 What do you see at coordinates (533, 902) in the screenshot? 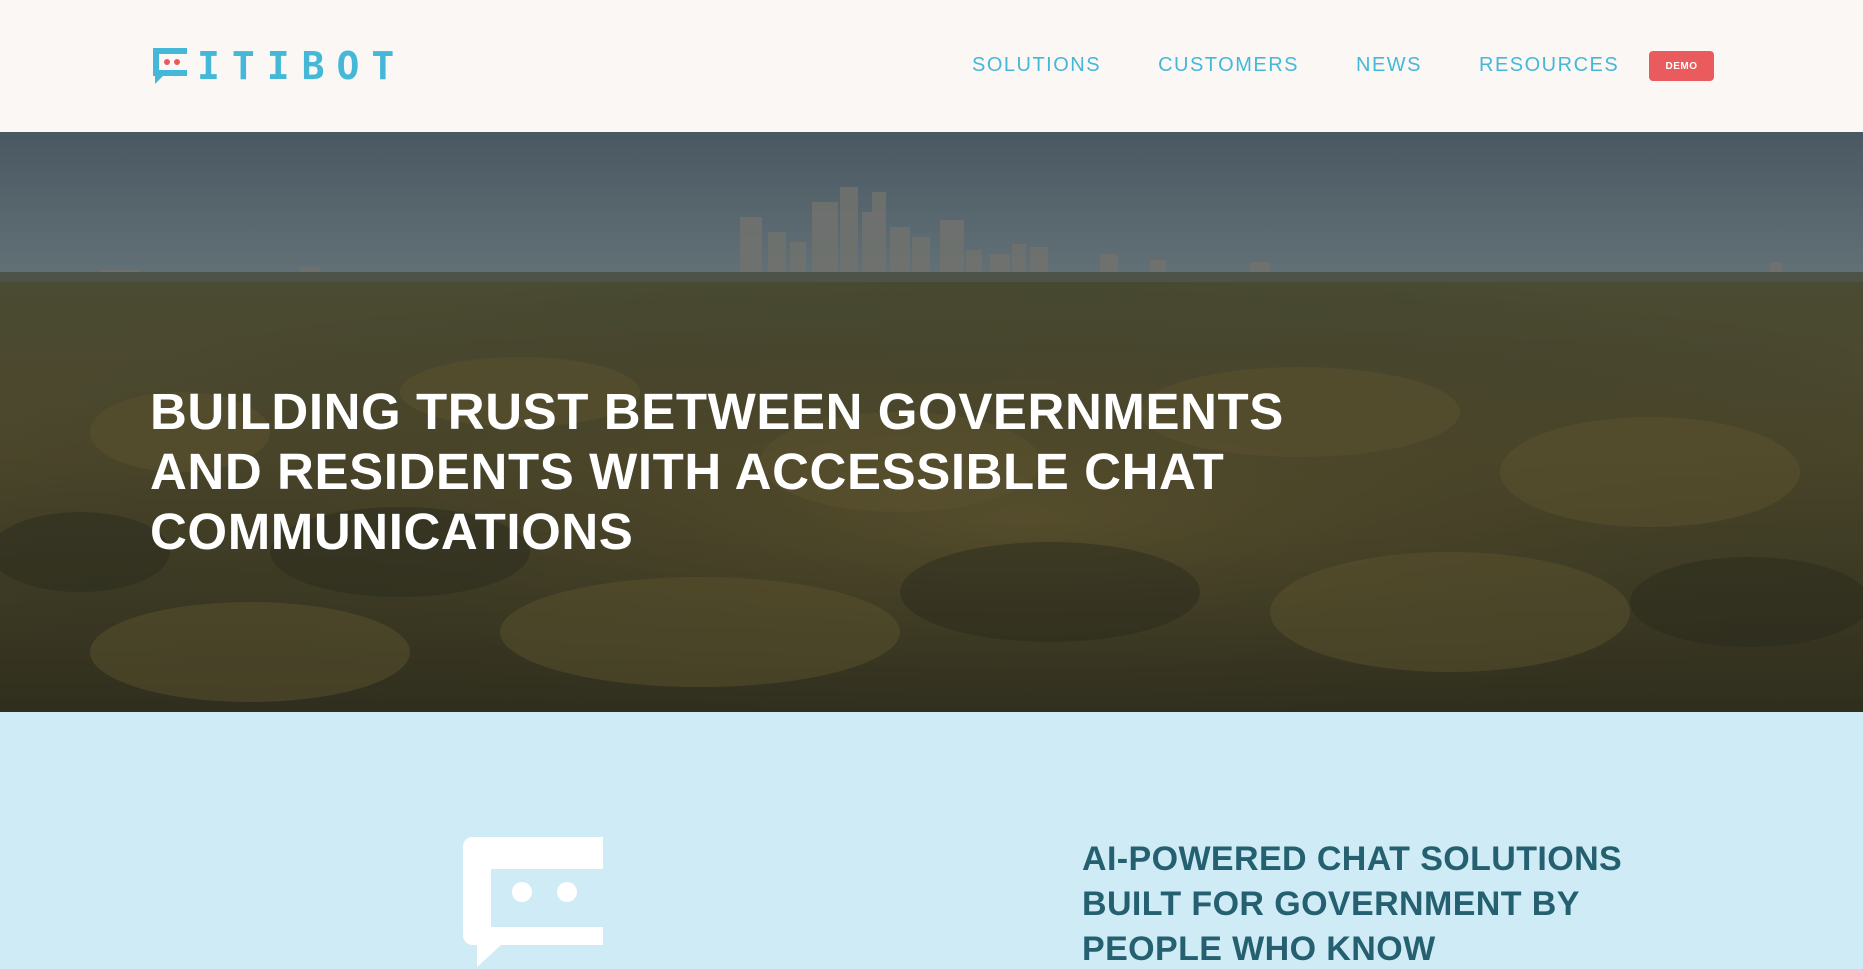
I see `chat-bubble-icon` at bounding box center [533, 902].